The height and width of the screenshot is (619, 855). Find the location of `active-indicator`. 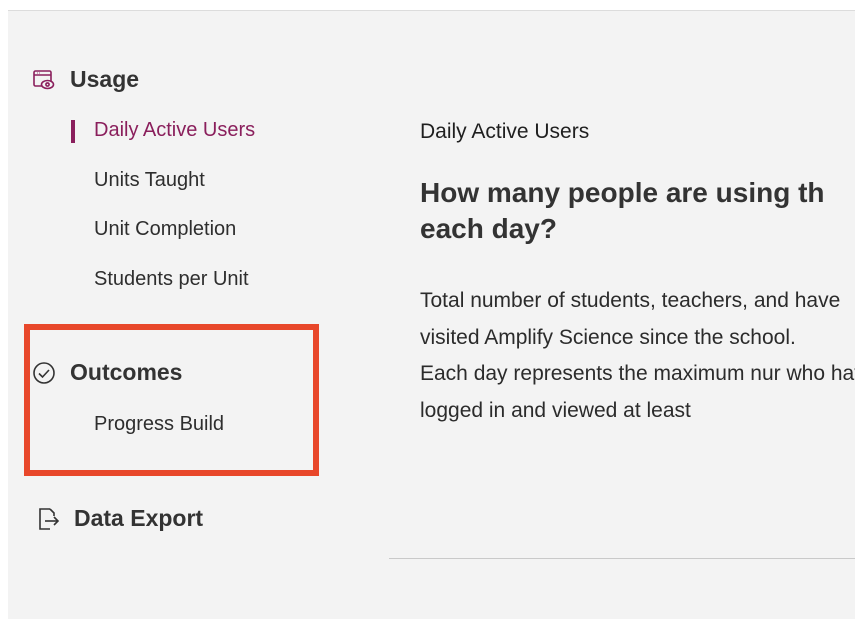

active-indicator is located at coordinates (73, 131).